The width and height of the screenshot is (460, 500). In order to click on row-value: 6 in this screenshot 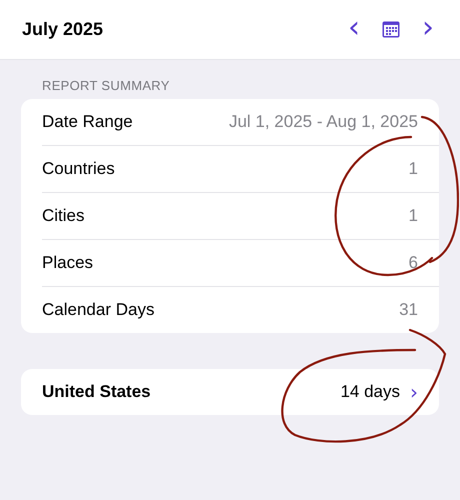, I will do `click(413, 263)`.